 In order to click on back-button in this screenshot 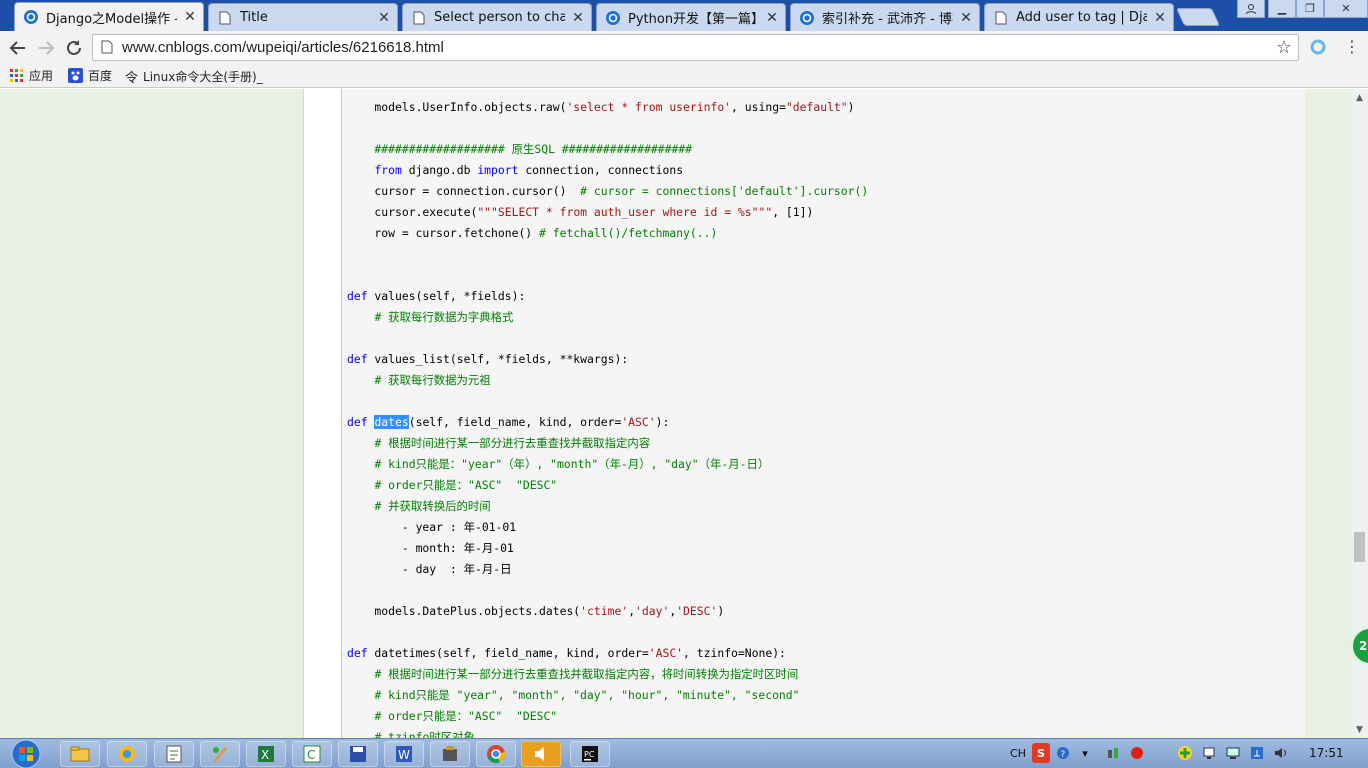, I will do `click(18, 48)`.